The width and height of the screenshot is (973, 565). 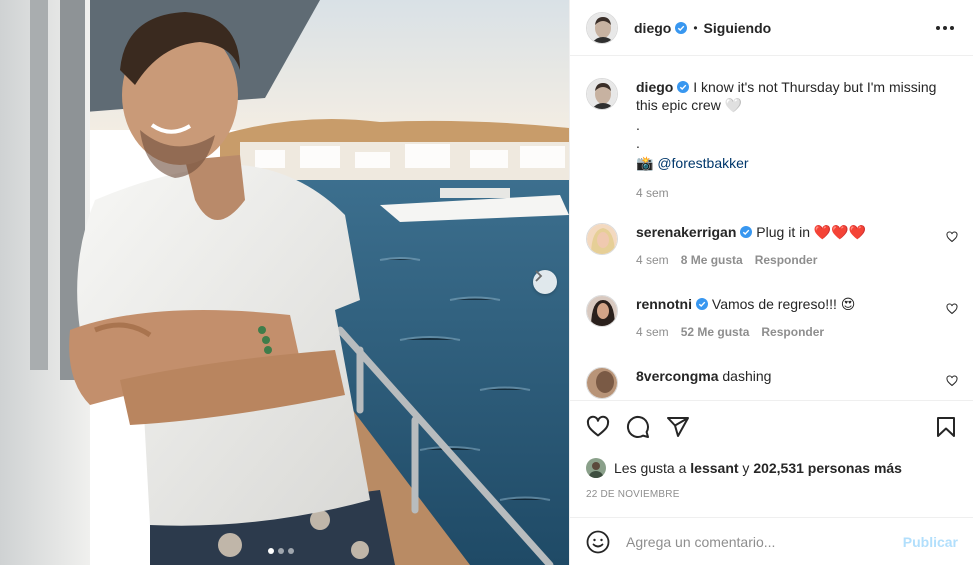 I want to click on commenter-username: serenakerrigan, so click(x=686, y=232).